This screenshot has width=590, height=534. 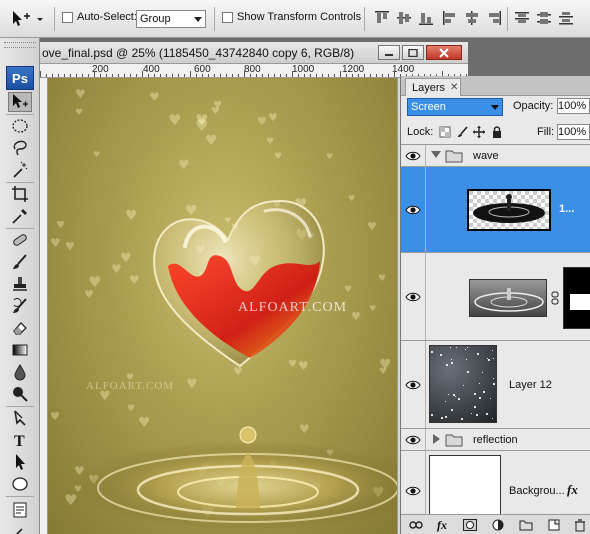 I want to click on toolbox-grip, so click(x=20, y=45).